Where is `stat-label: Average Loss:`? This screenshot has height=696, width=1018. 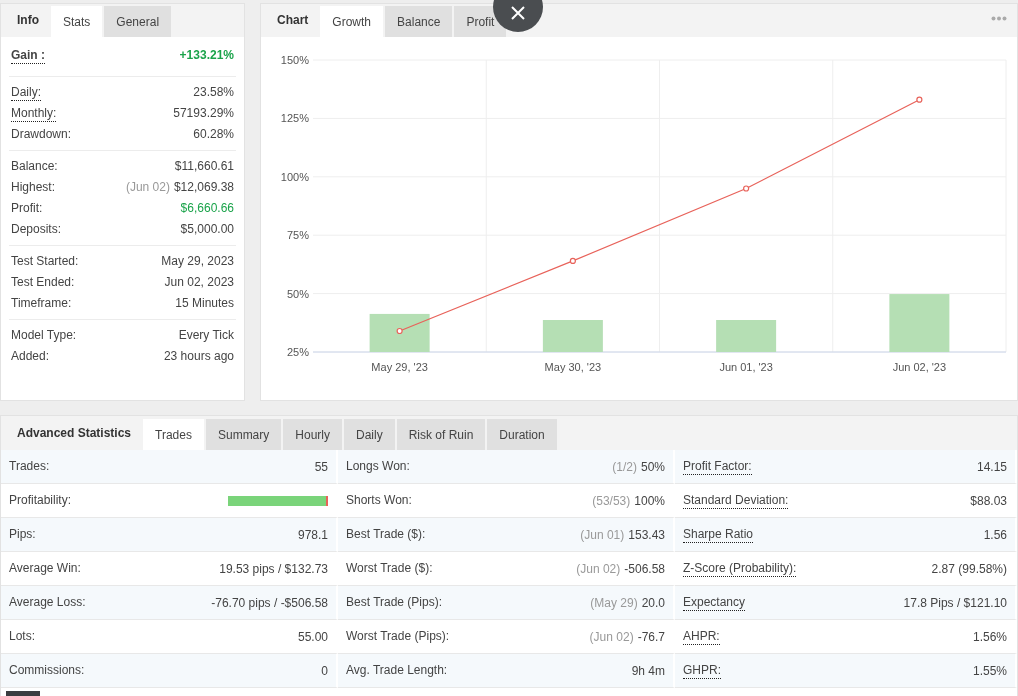
stat-label: Average Loss: is located at coordinates (47, 602).